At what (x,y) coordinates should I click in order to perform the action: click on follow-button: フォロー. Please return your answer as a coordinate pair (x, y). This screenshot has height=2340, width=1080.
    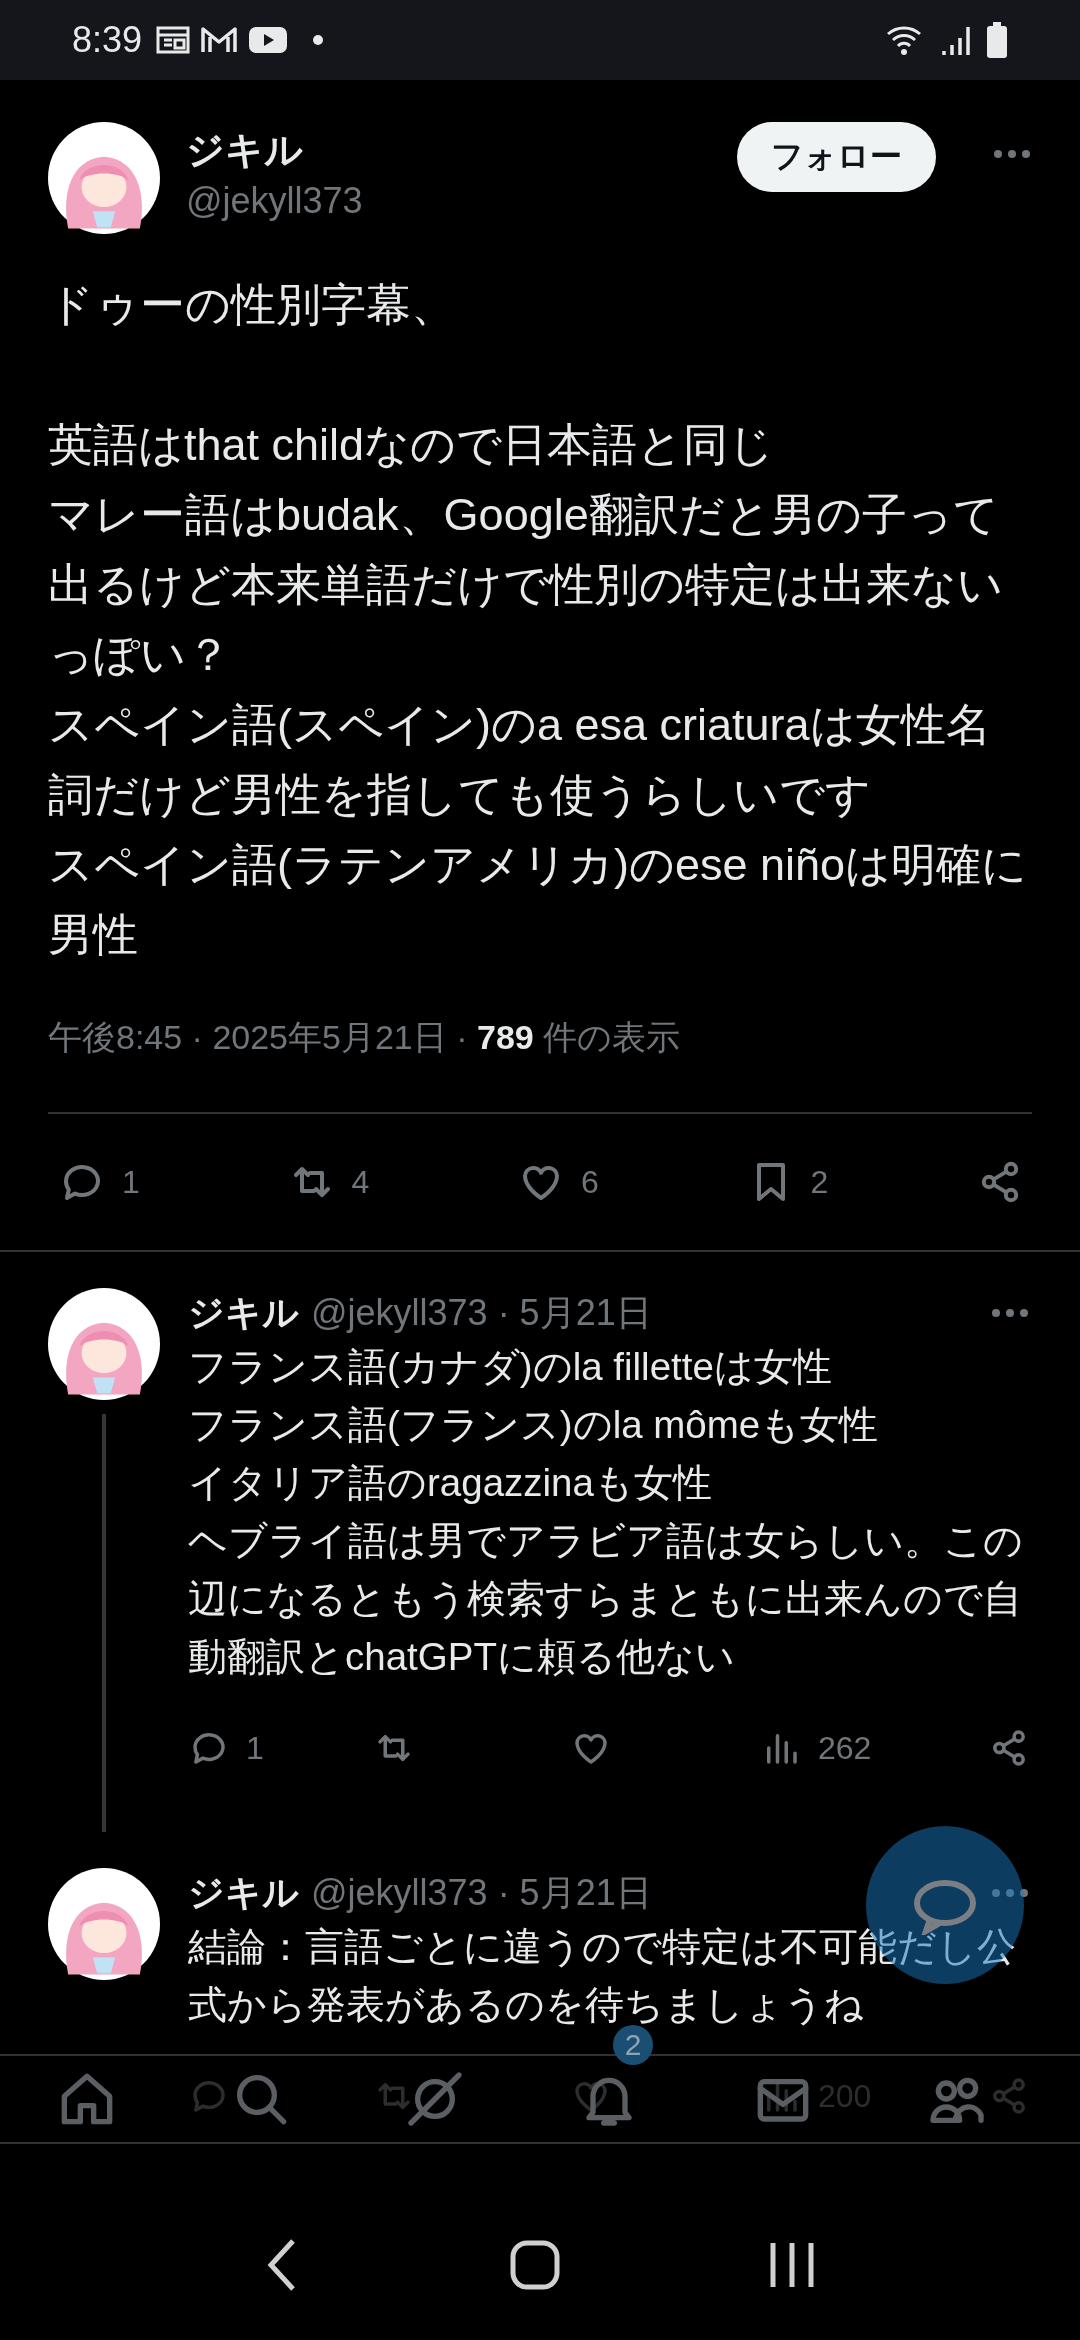
    Looking at the image, I should click on (836, 157).